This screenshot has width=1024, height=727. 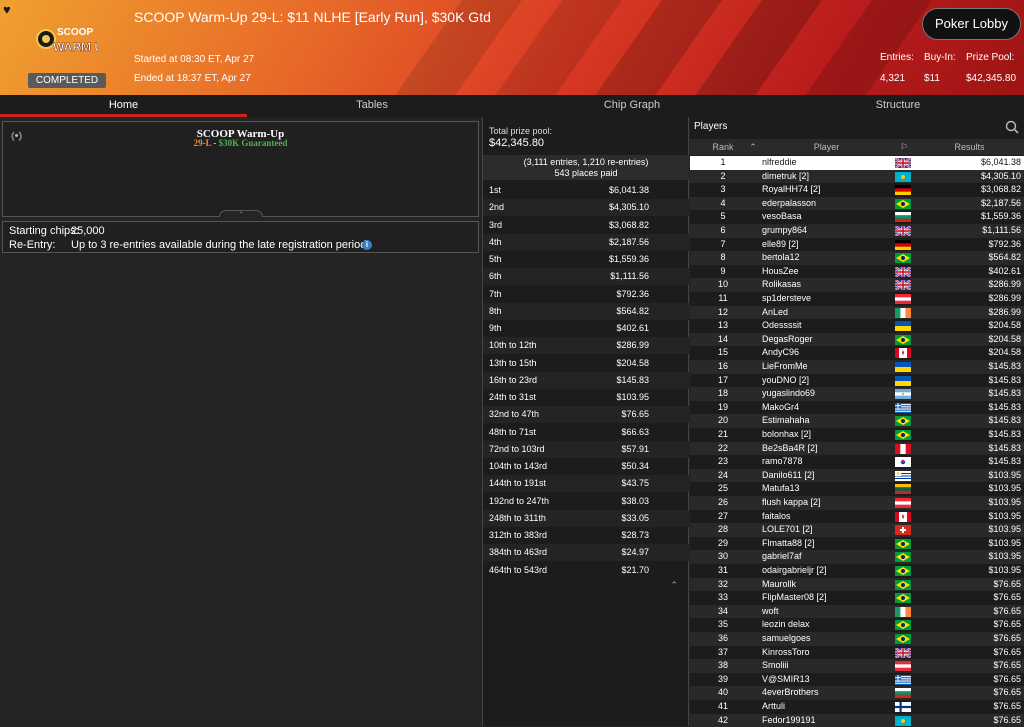 What do you see at coordinates (857, 190) in the screenshot?
I see `player-row: 3 RoyalHH74 [2] $3,068.82` at bounding box center [857, 190].